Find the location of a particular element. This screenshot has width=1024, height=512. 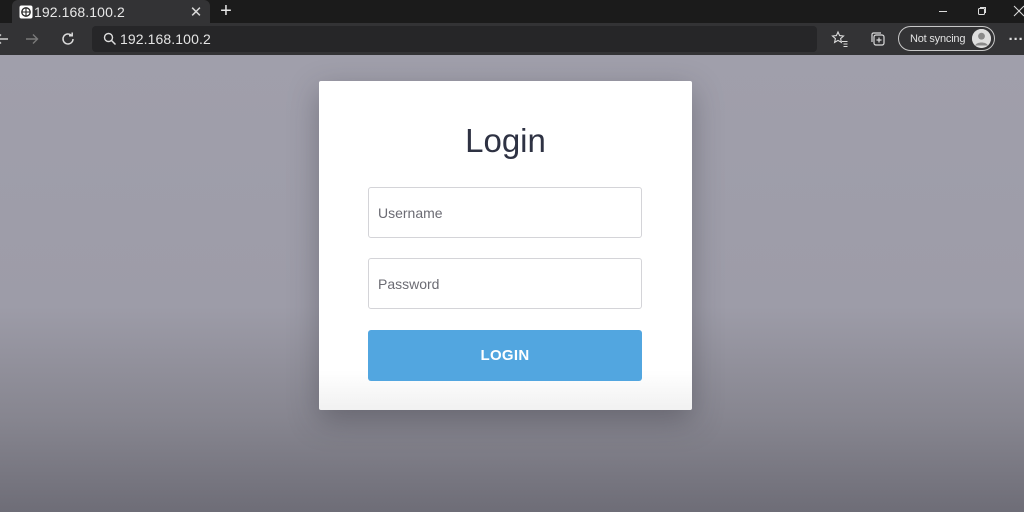

forward-icon is located at coordinates (32, 39).